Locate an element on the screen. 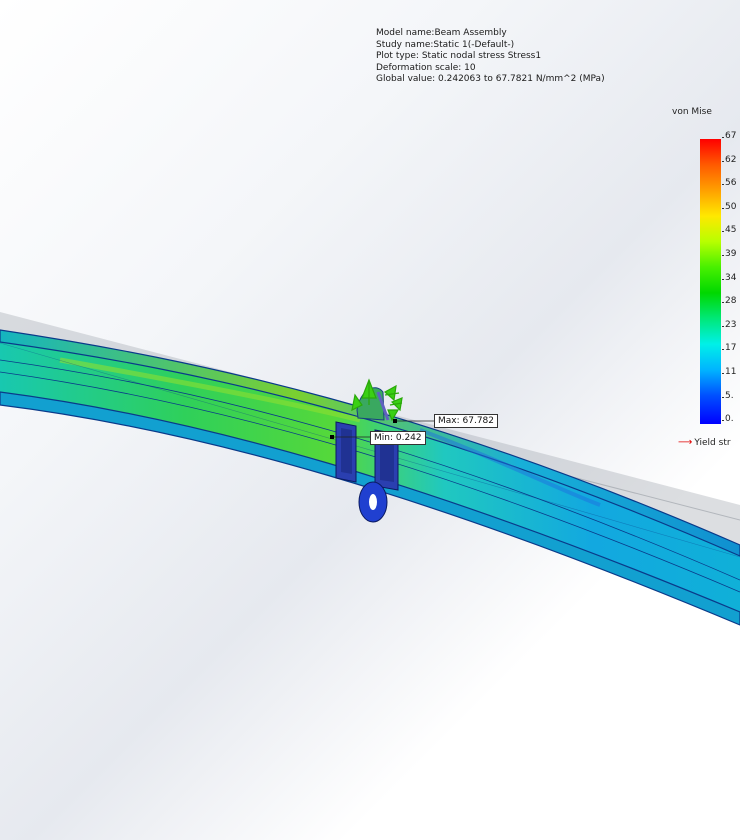 This screenshot has width=740, height=840. yield-arrow-icon: ⟶ is located at coordinates (685, 442).